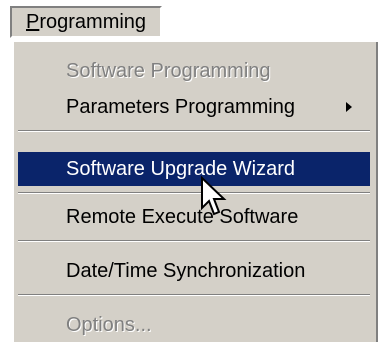 The image size is (378, 342). I want to click on menubar-programming: Programming, so click(86, 22).